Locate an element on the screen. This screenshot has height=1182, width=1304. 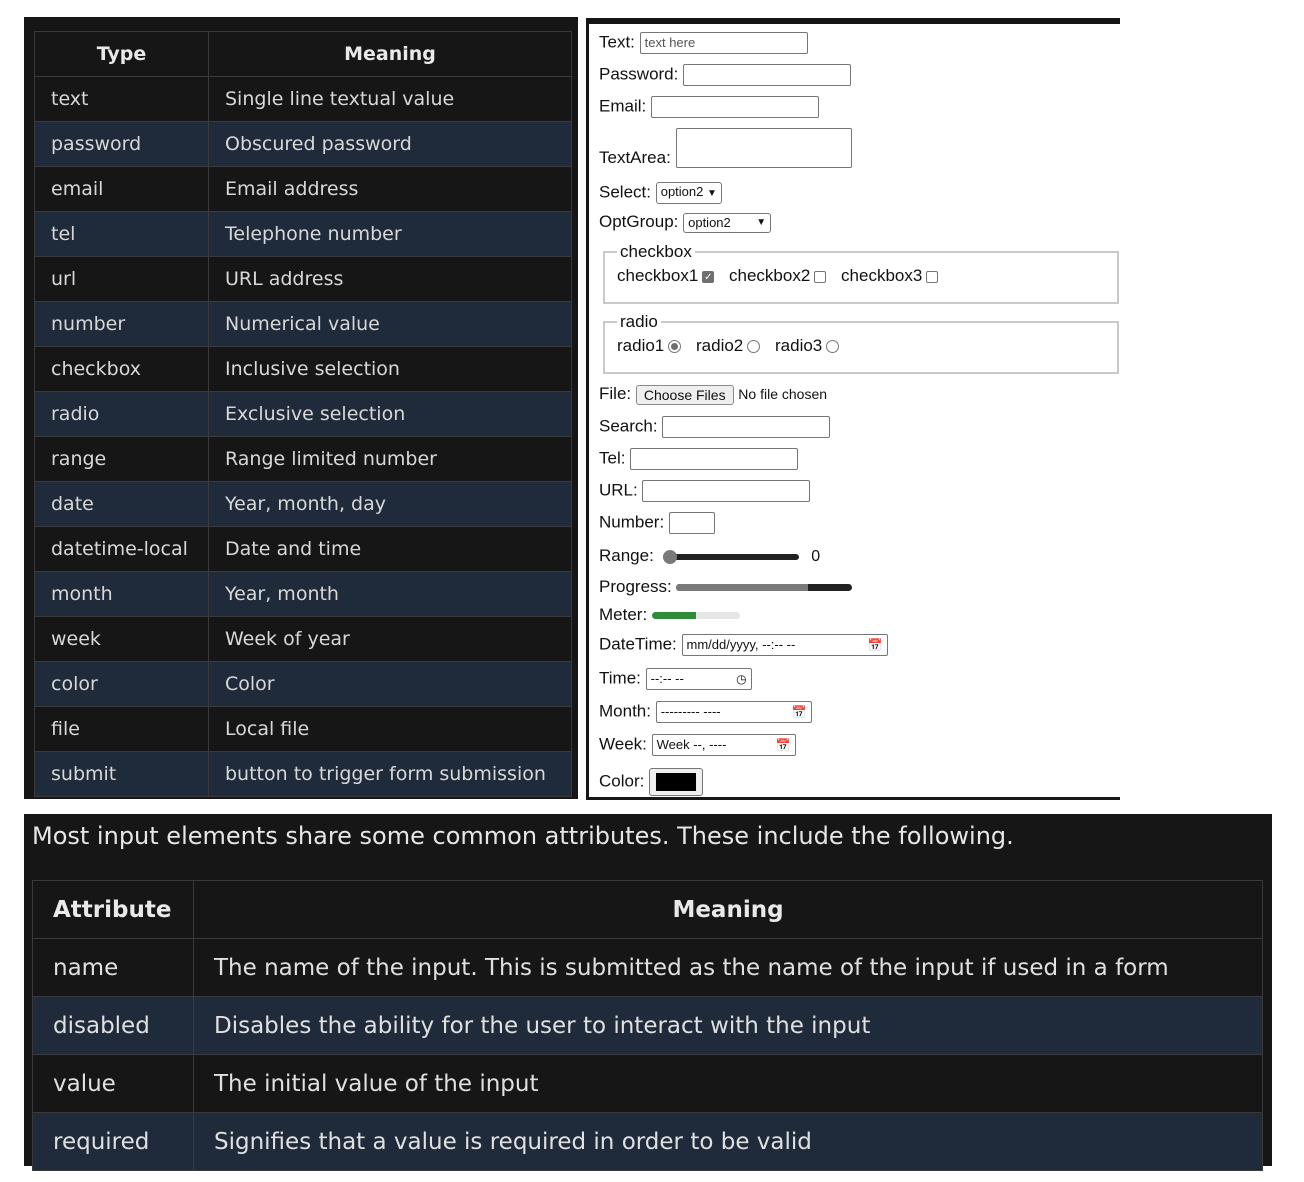
radio3-button is located at coordinates (833, 347).